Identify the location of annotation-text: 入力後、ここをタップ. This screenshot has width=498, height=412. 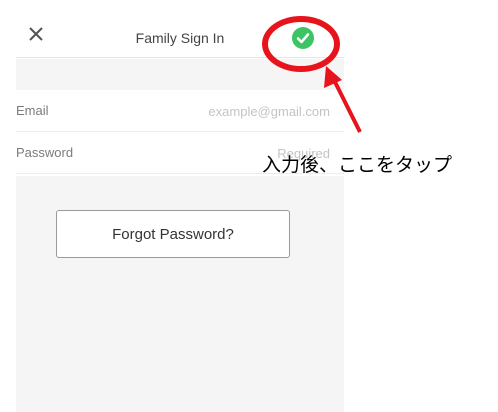
(357, 165).